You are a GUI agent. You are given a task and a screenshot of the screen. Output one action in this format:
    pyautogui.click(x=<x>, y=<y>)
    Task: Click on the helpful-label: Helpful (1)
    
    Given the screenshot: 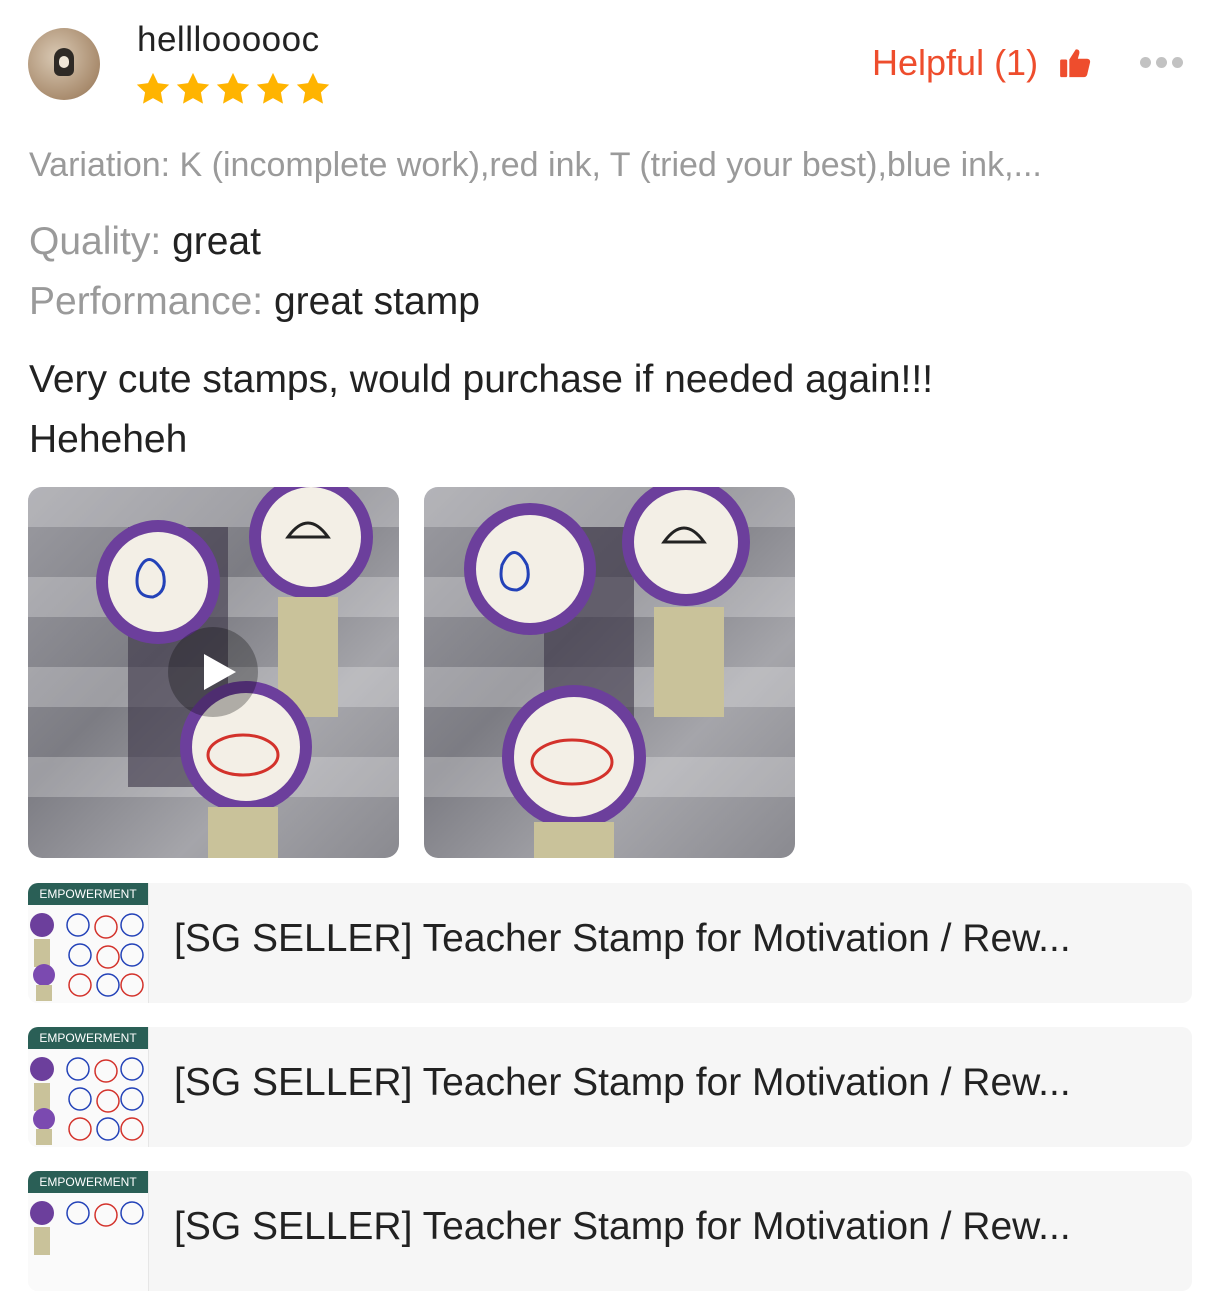 What is the action you would take?
    pyautogui.click(x=955, y=62)
    